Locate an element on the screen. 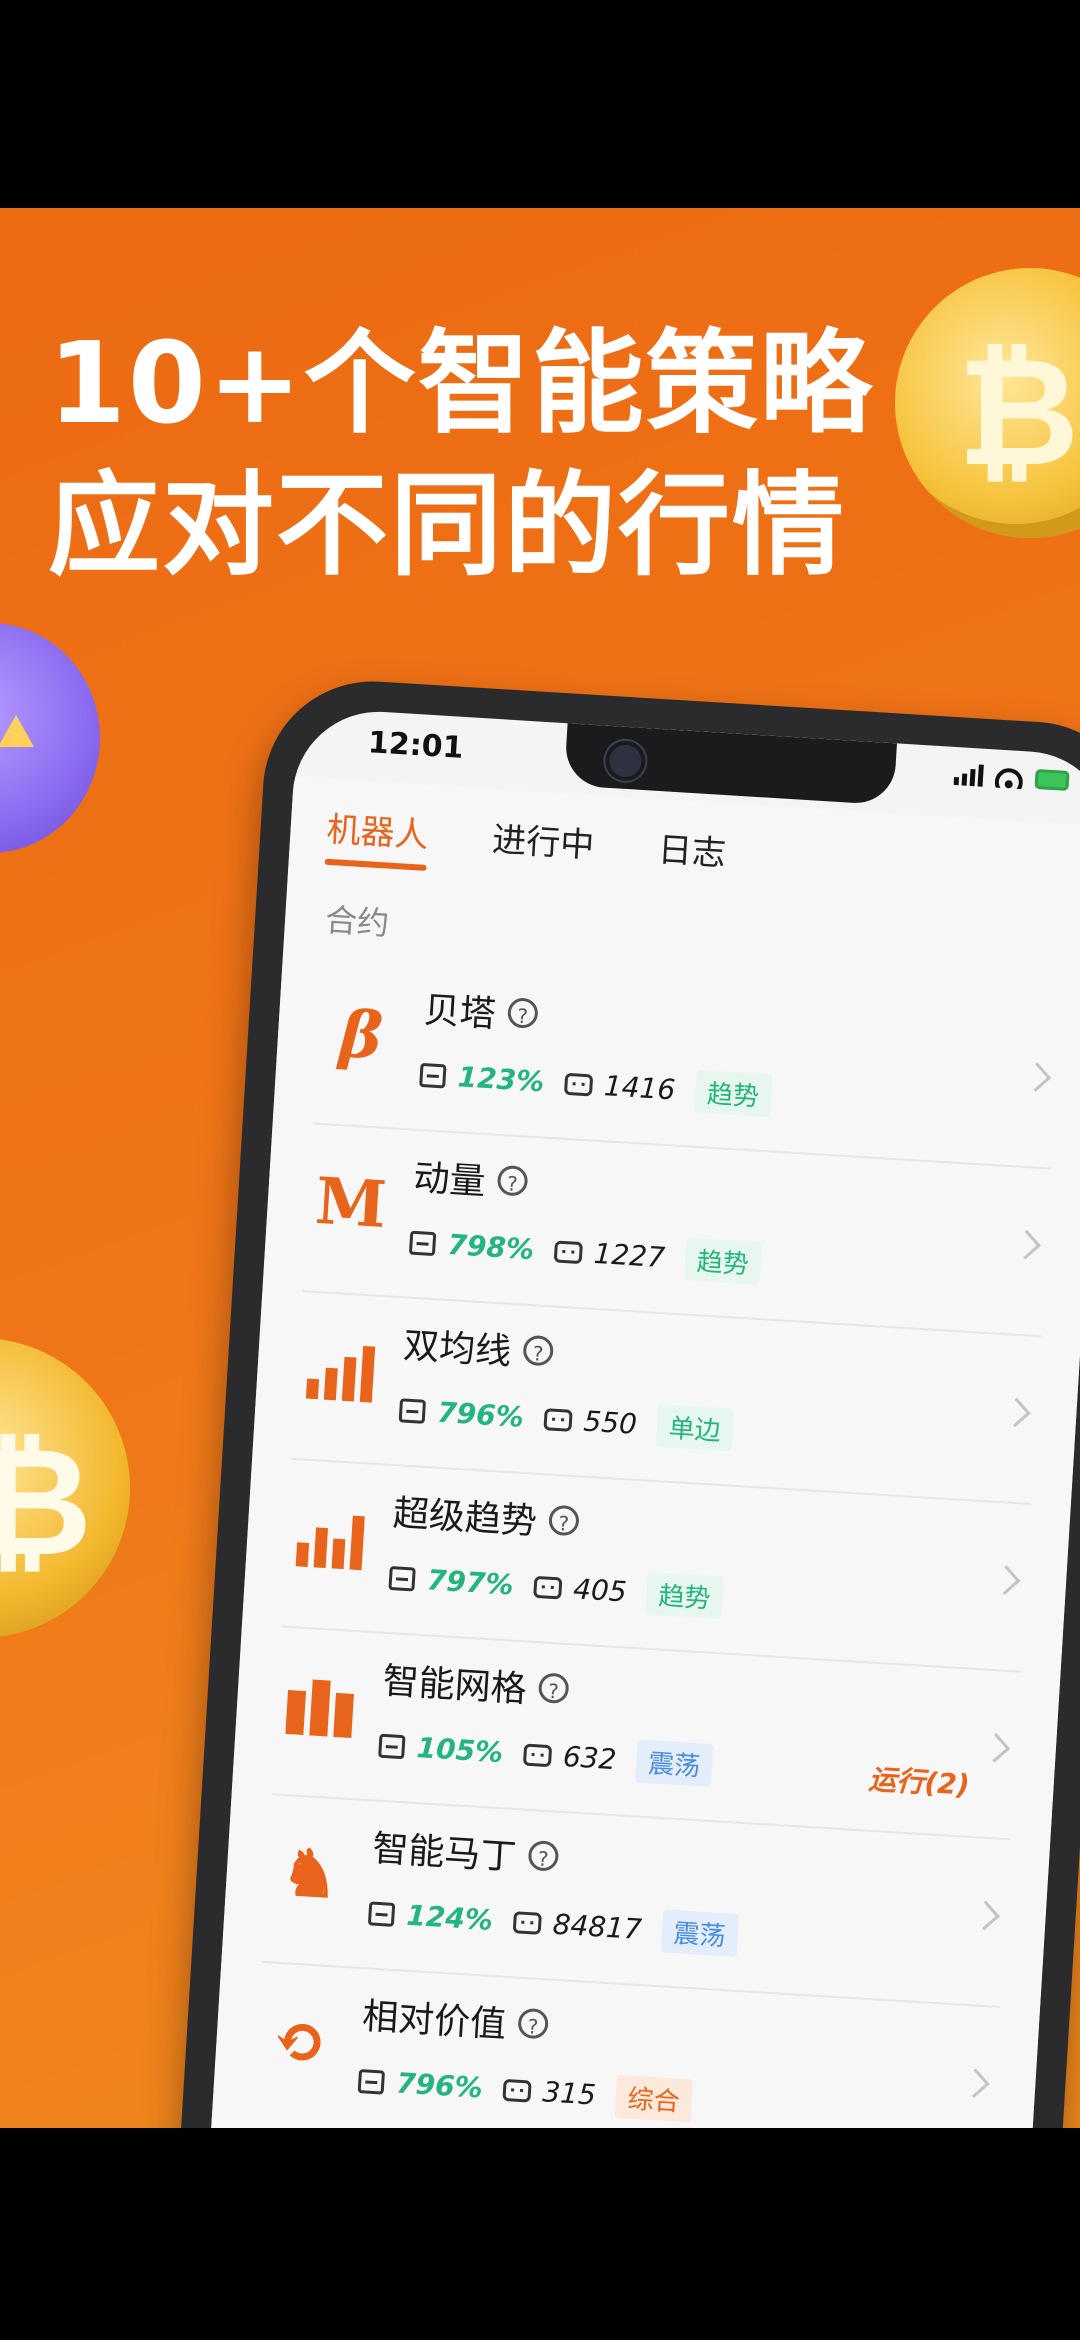 Image resolution: width=1080 pixels, height=2340 pixels. trend-chart-icon is located at coordinates (330, 1538).